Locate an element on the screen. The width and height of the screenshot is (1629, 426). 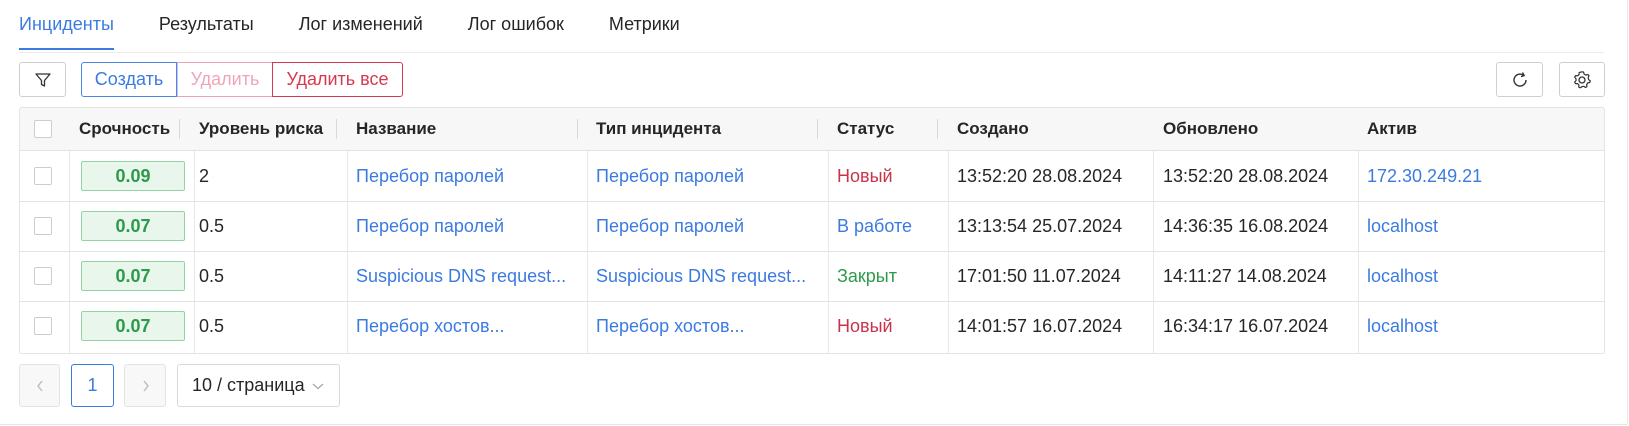
refresh-button is located at coordinates (1519, 79).